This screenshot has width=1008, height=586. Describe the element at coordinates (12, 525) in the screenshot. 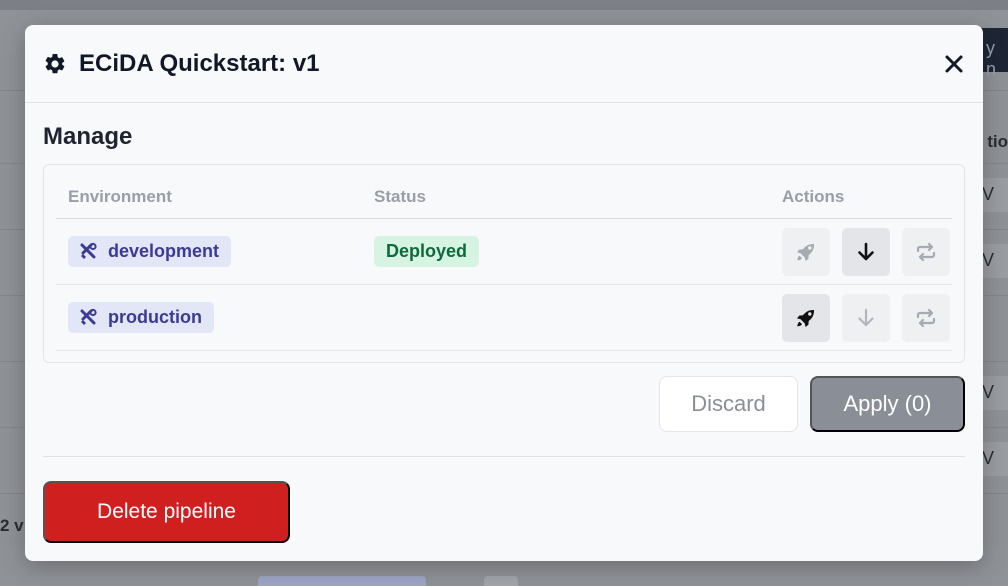

I see `background-row-text: 2 v` at that location.